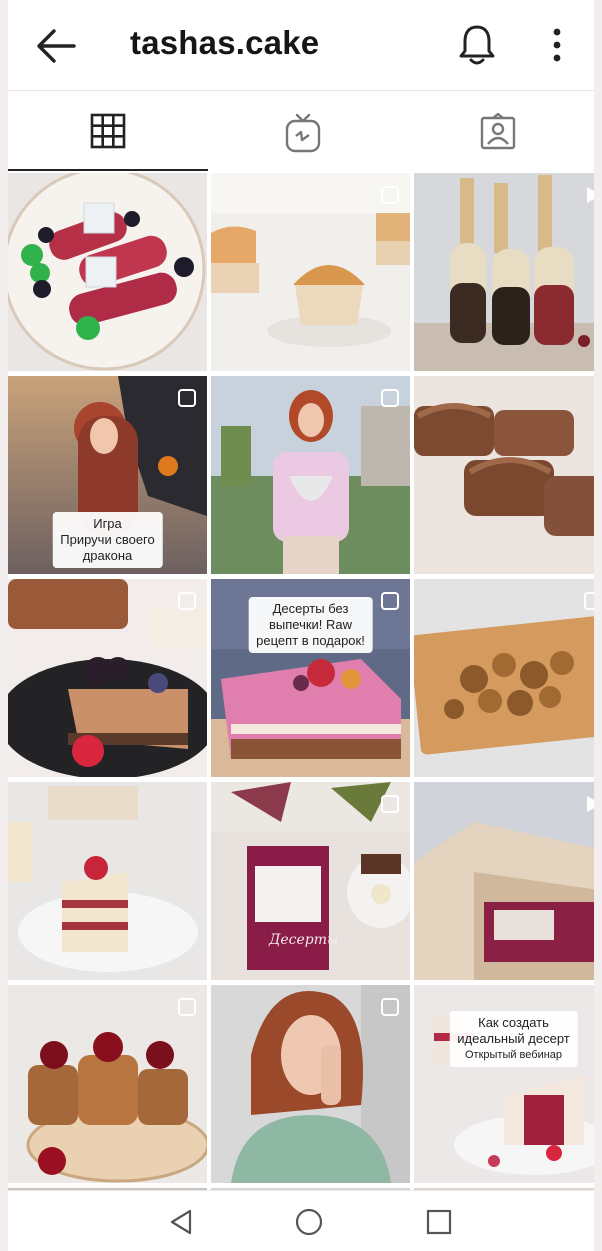 The image size is (602, 1251). I want to click on recents-square-icon, so click(439, 1222).